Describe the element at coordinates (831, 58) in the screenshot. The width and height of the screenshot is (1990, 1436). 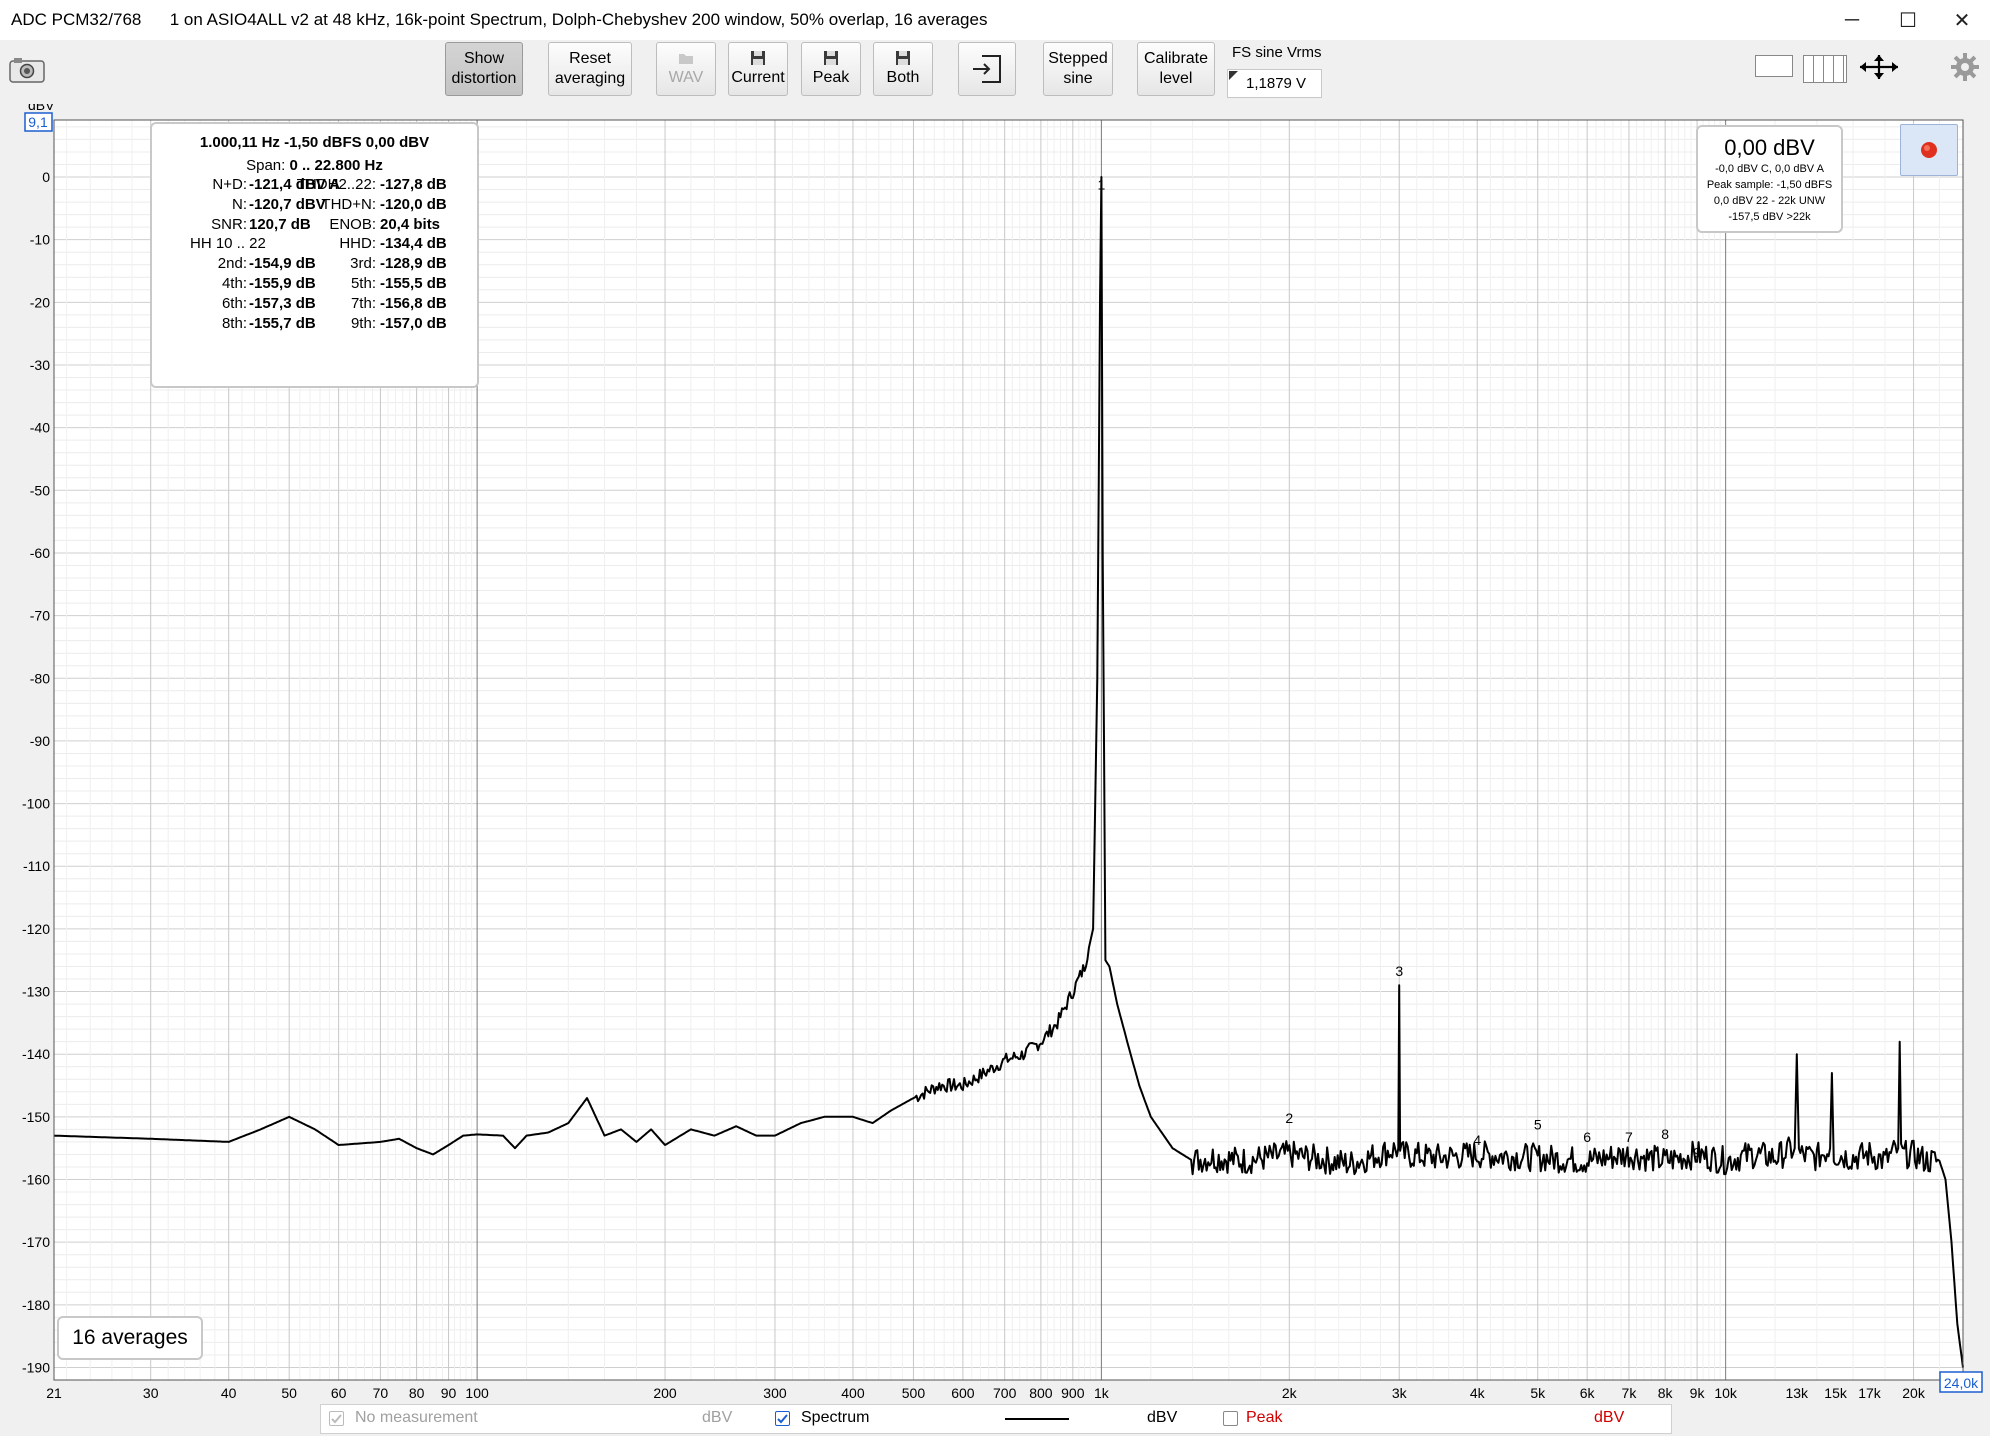
I see `save-icon` at that location.